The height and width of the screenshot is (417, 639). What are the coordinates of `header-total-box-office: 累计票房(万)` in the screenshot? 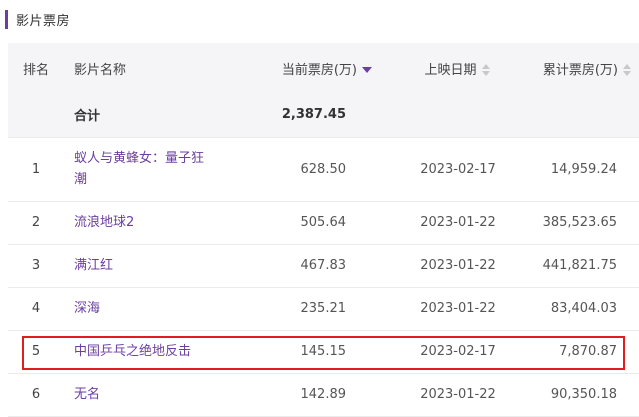 It's located at (578, 68).